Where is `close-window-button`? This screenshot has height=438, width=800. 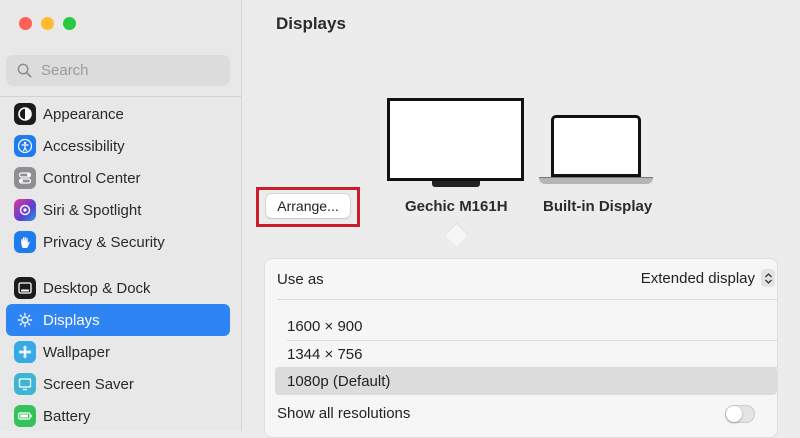
close-window-button is located at coordinates (25, 23).